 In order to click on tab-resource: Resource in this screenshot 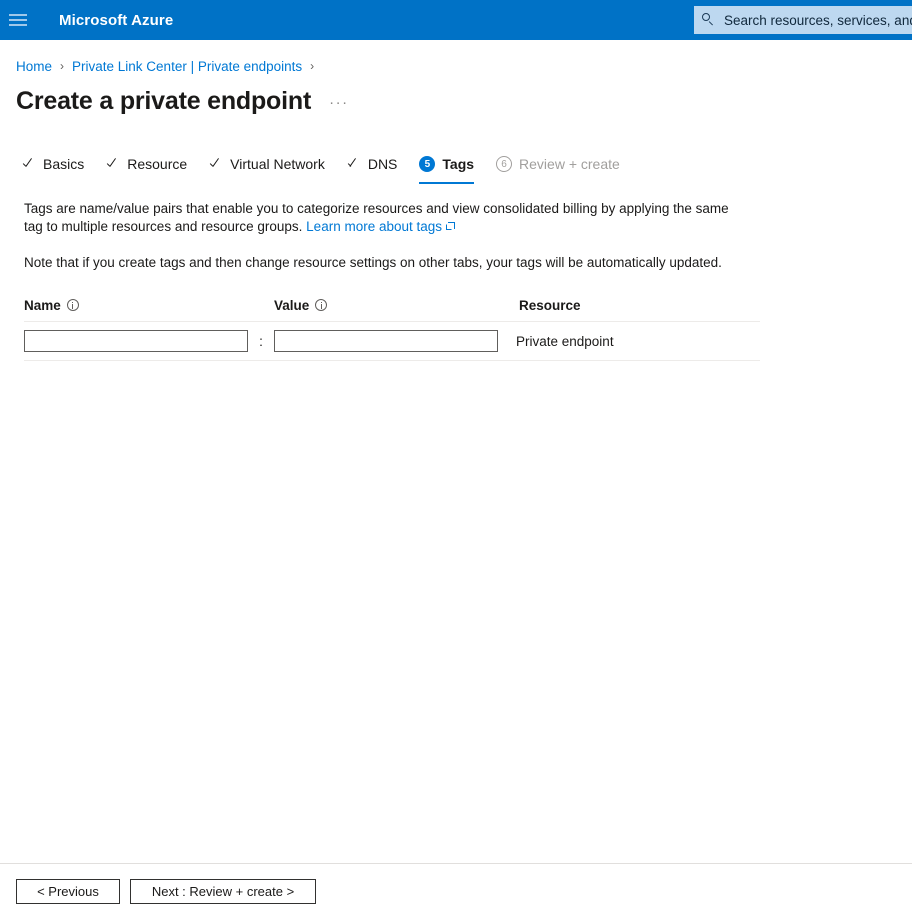, I will do `click(146, 165)`.